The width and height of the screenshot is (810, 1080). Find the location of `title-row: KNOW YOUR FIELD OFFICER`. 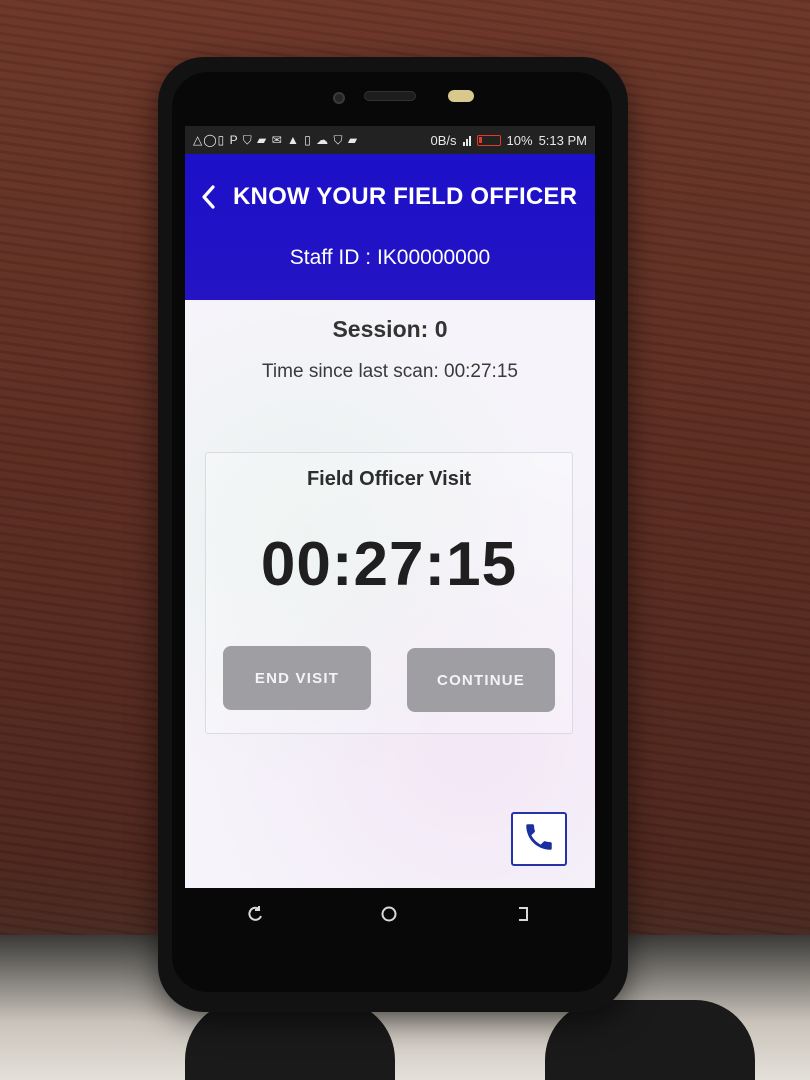

title-row: KNOW YOUR FIELD OFFICER is located at coordinates (390, 197).